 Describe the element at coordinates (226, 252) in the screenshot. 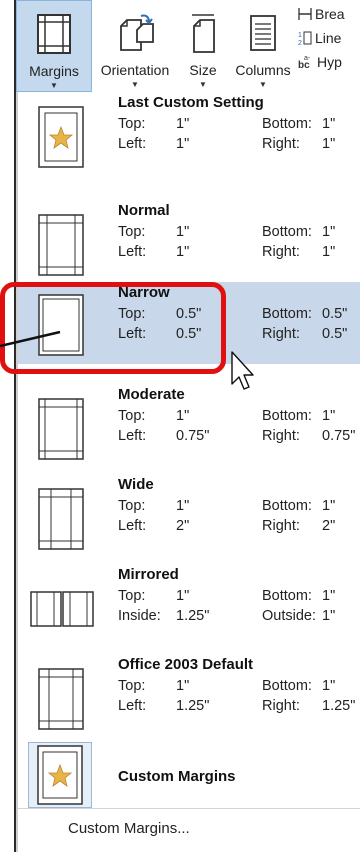

I see `margin-values-row: Left: 1" Right: 1"` at that location.